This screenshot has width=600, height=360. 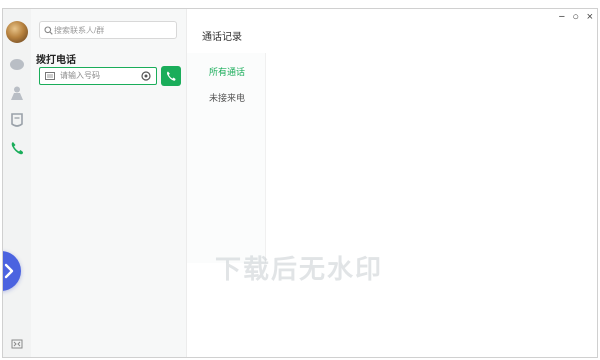 I want to click on minimize-button: −, so click(x=562, y=17).